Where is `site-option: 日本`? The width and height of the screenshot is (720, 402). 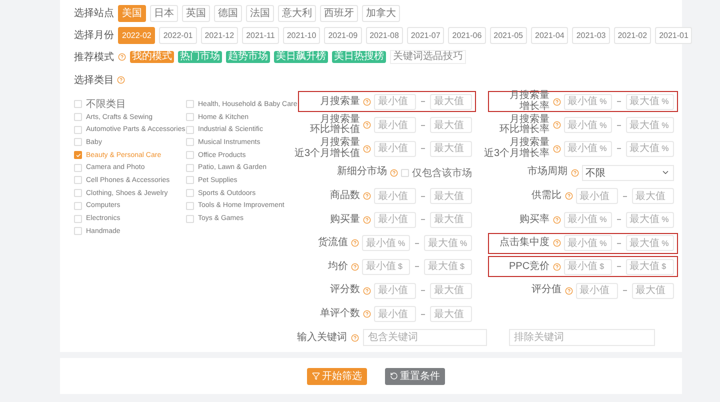 site-option: 日本 is located at coordinates (164, 13).